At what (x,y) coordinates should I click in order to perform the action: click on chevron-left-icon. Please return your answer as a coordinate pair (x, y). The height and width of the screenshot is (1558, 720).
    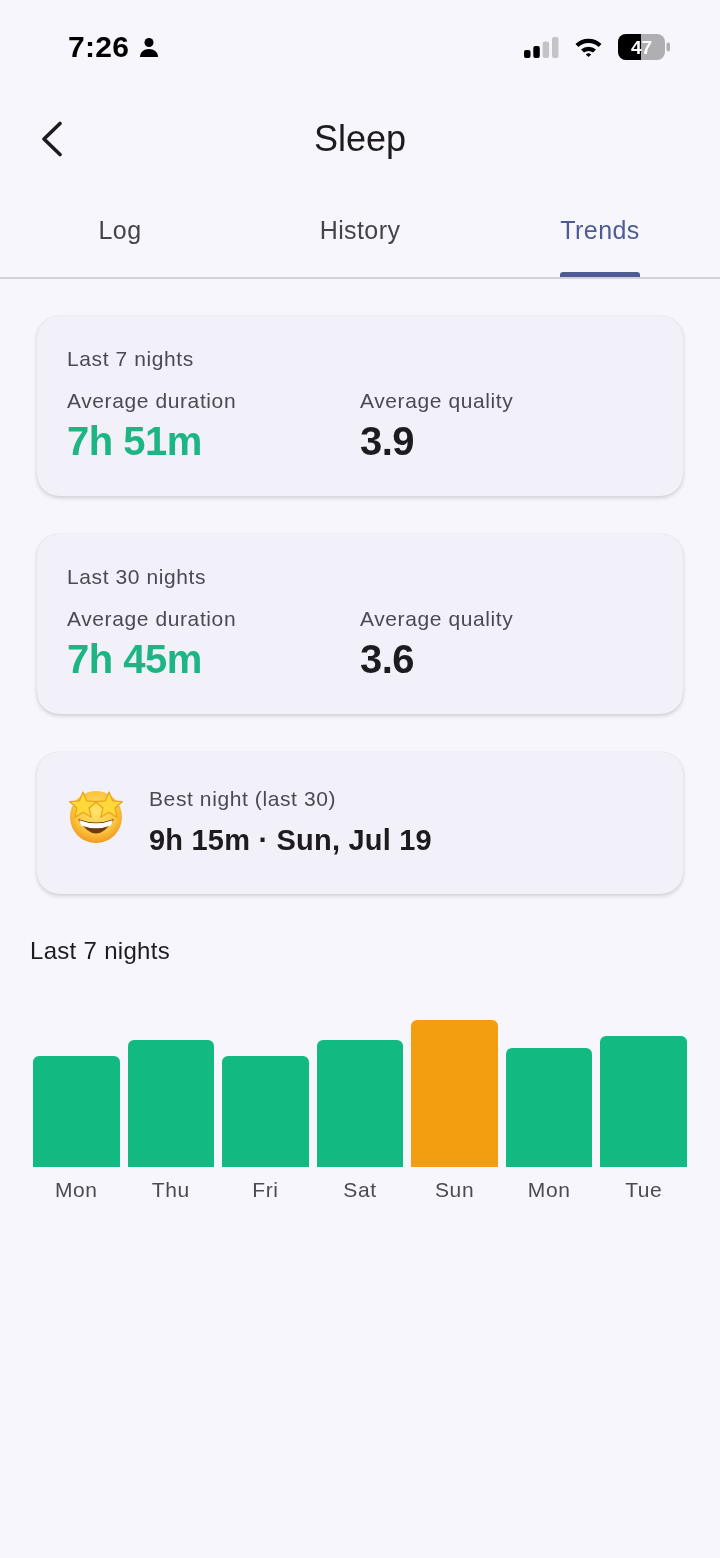
    Looking at the image, I should click on (52, 139).